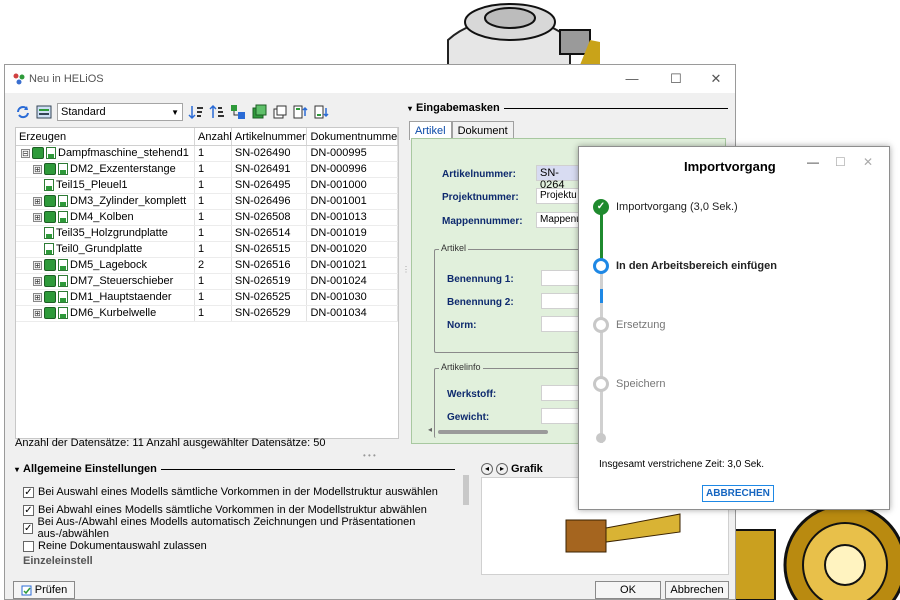  What do you see at coordinates (175, 112) in the screenshot?
I see `chevron-down-icon: ▼` at bounding box center [175, 112].